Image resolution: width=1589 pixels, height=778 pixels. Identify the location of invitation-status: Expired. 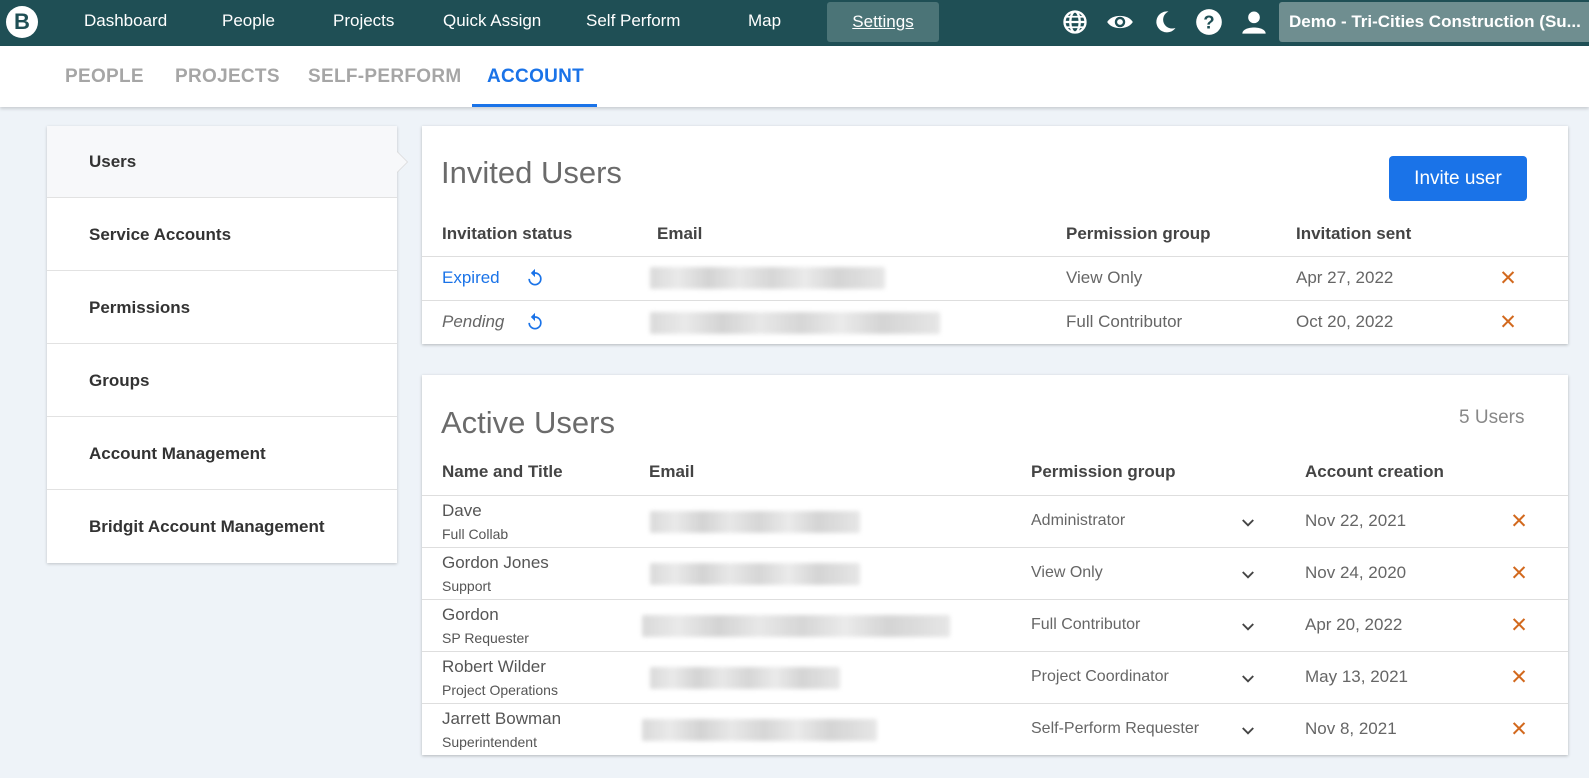
(471, 278).